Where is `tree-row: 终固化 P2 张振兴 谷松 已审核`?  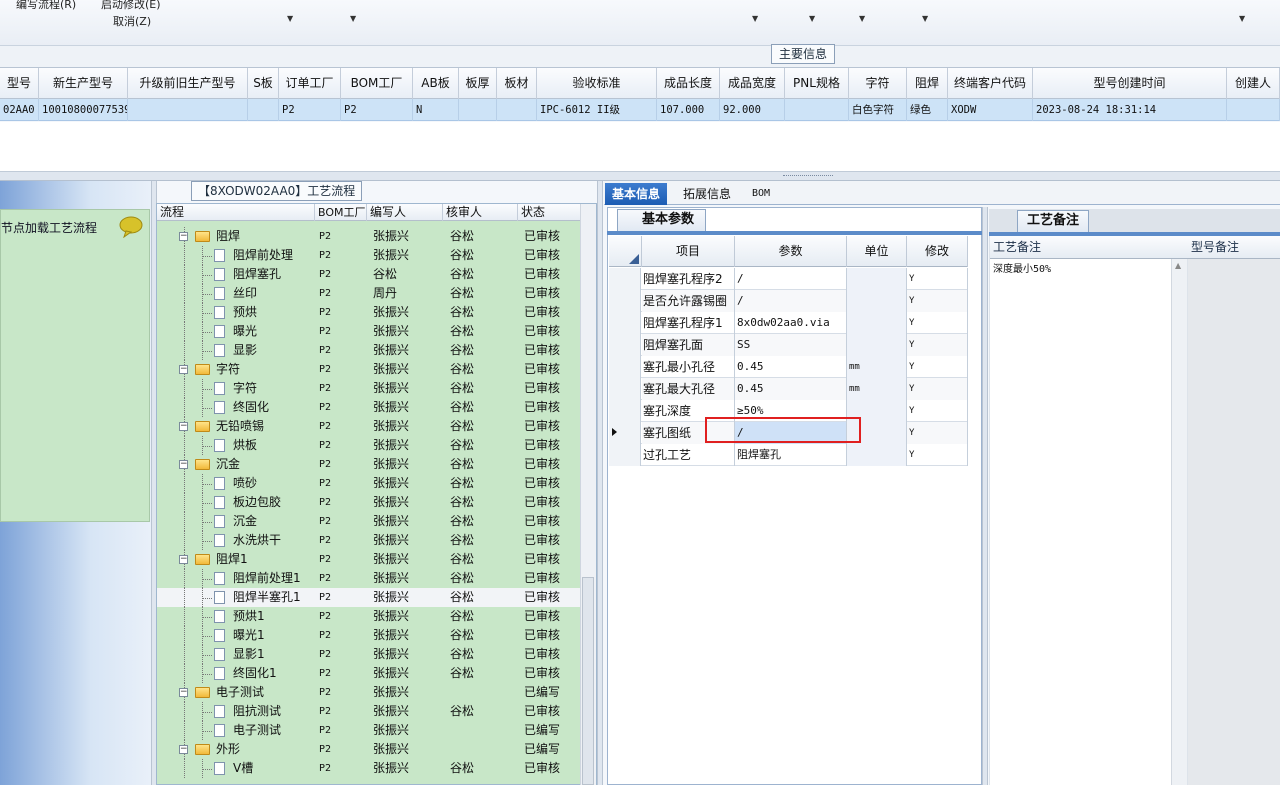
tree-row: 终固化 P2 张振兴 谷松 已审核 is located at coordinates (368, 407).